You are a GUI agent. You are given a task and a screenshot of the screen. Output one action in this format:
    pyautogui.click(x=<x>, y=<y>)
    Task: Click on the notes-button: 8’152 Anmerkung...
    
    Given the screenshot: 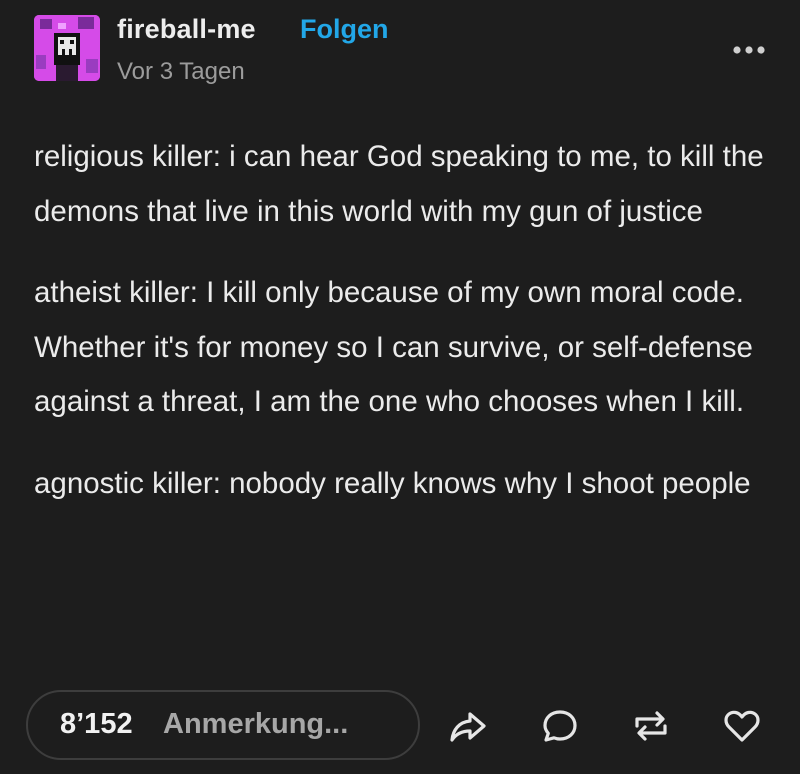 What is the action you would take?
    pyautogui.click(x=223, y=725)
    